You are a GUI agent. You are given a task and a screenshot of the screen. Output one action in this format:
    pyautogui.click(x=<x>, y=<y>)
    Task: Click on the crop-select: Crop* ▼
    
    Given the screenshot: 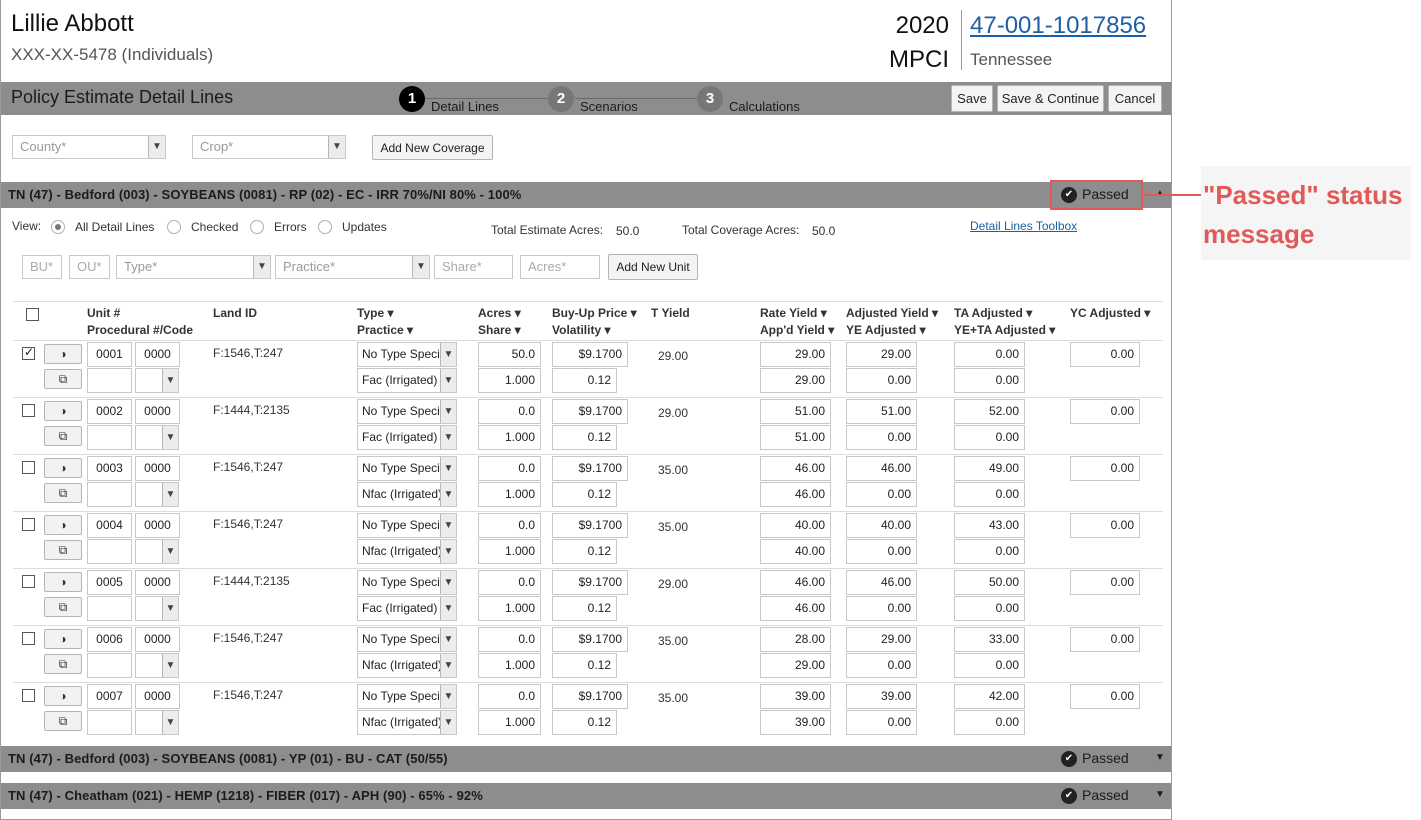 What is the action you would take?
    pyautogui.click(x=269, y=147)
    